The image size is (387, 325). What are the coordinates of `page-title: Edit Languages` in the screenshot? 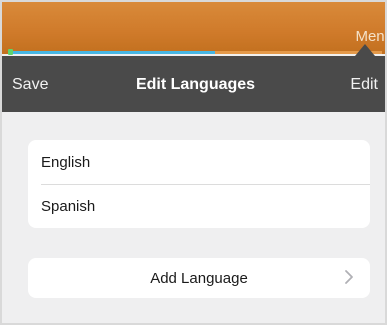 It's located at (195, 84).